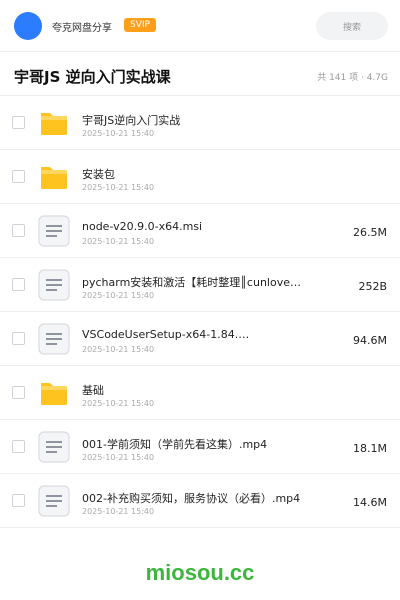  I want to click on file-name: 001-学前须知（学前先看这集）.mp4, so click(194, 444).